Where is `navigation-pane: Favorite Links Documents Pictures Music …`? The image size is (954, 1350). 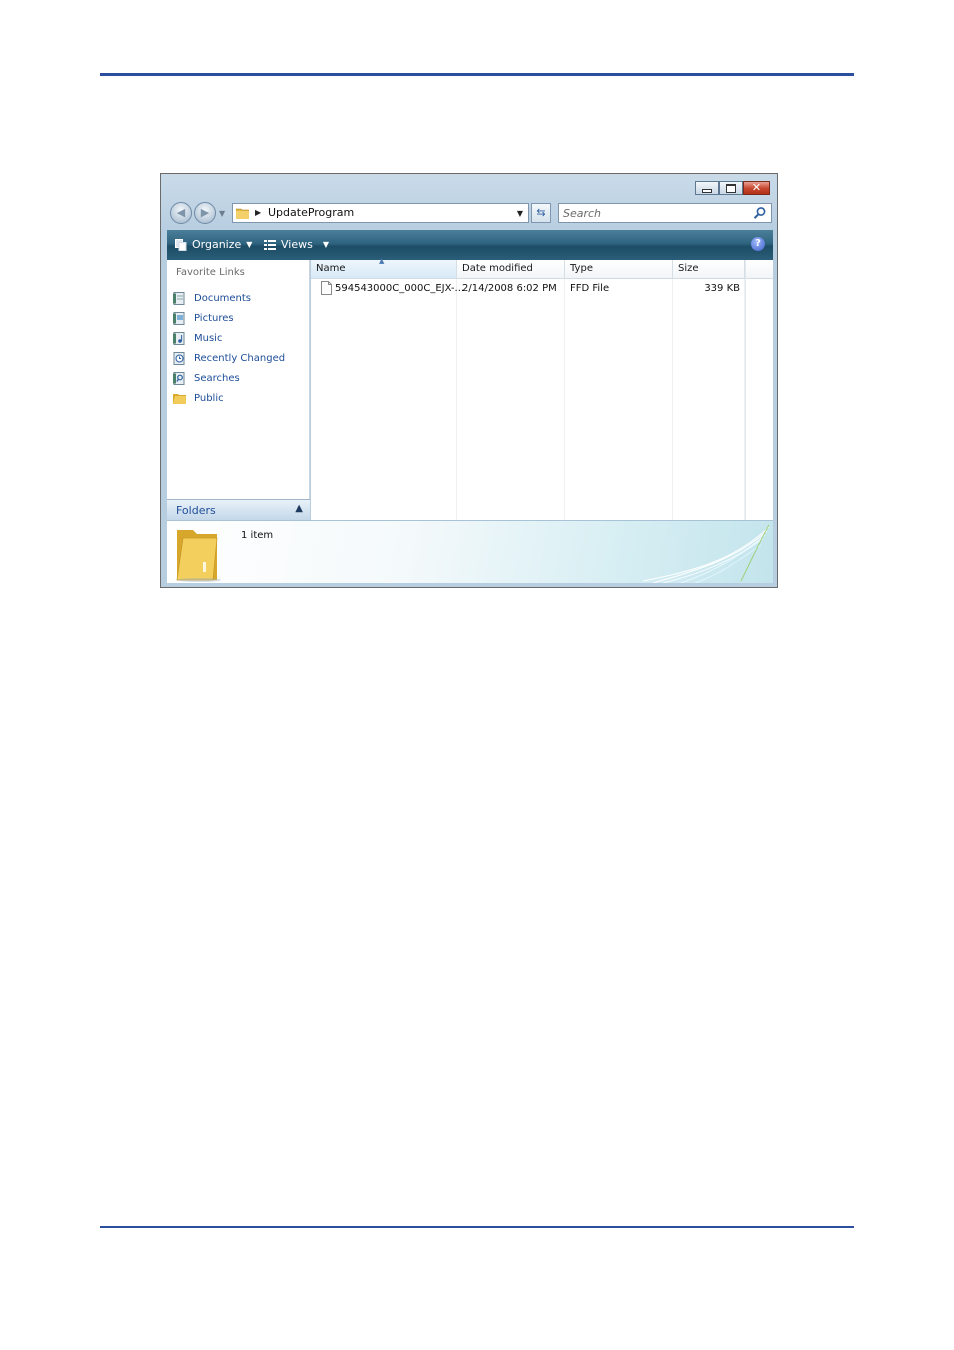 navigation-pane: Favorite Links Documents Pictures Music … is located at coordinates (238, 390).